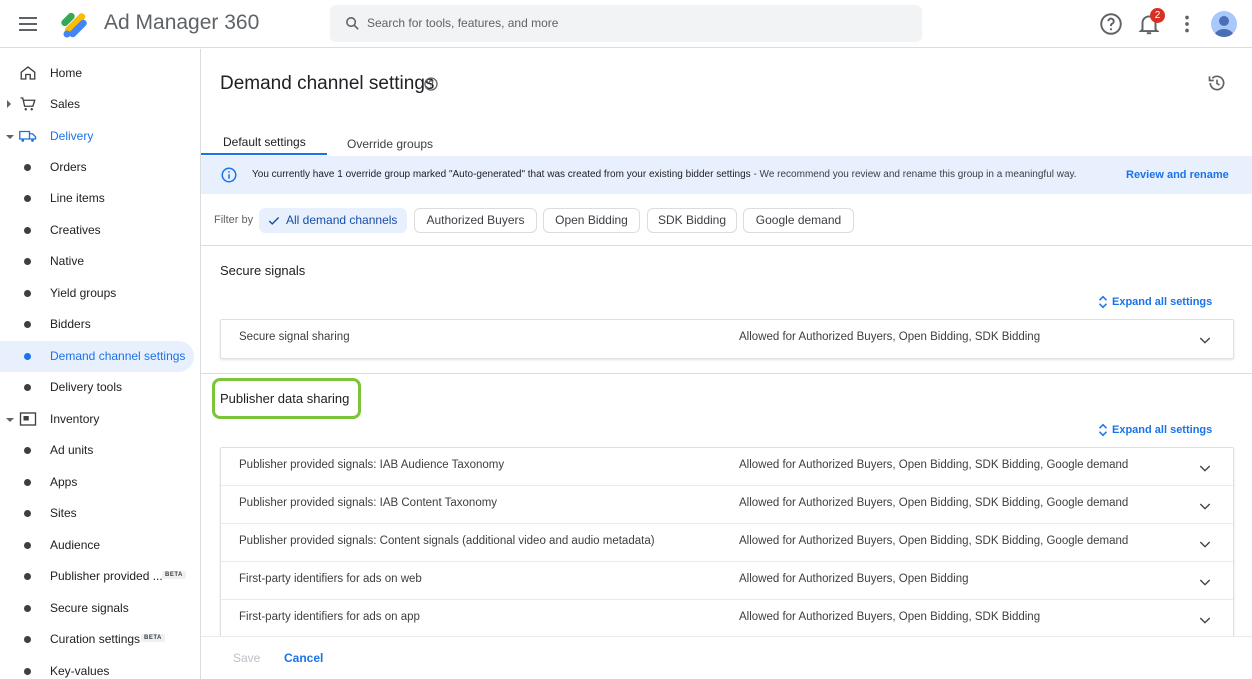  Describe the element at coordinates (462, 23) in the screenshot. I see `search-input: Search for tools, features, and more` at that location.